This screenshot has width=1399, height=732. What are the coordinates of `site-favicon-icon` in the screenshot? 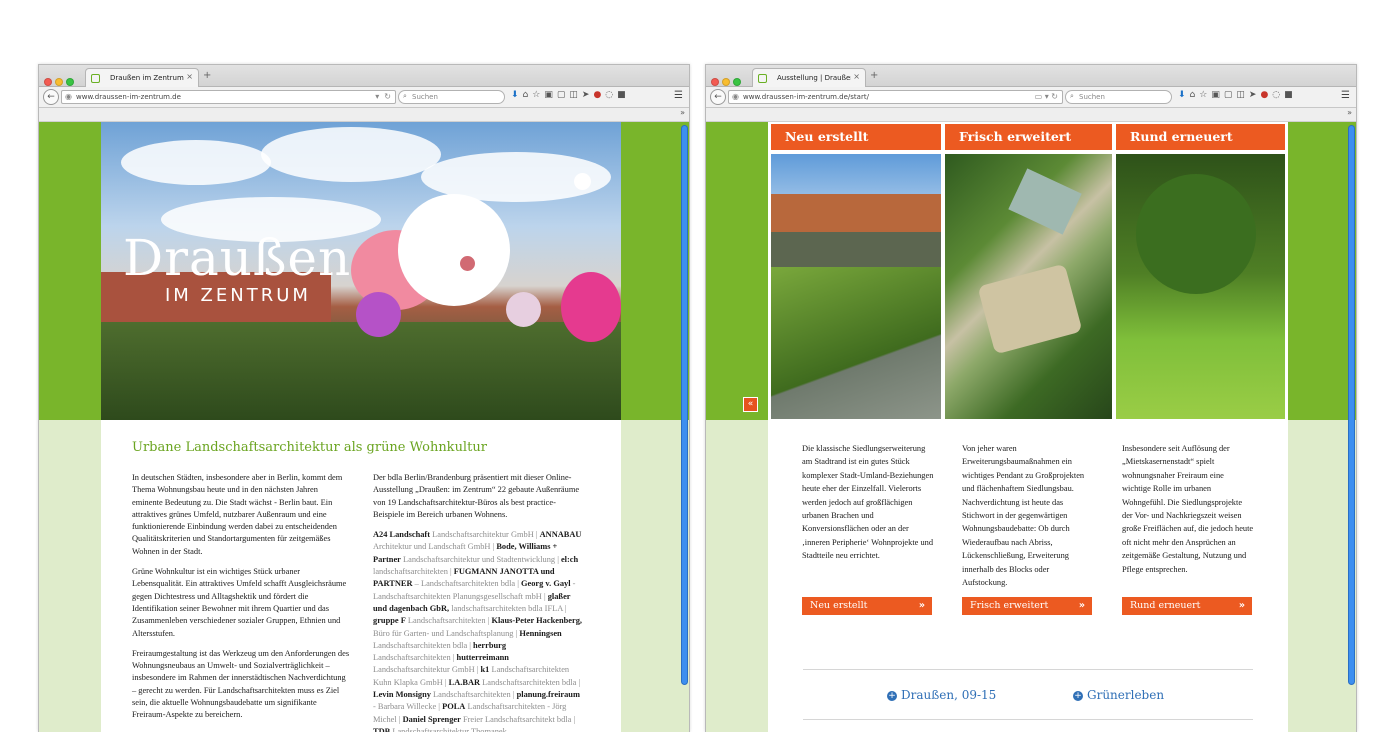 It's located at (95, 78).